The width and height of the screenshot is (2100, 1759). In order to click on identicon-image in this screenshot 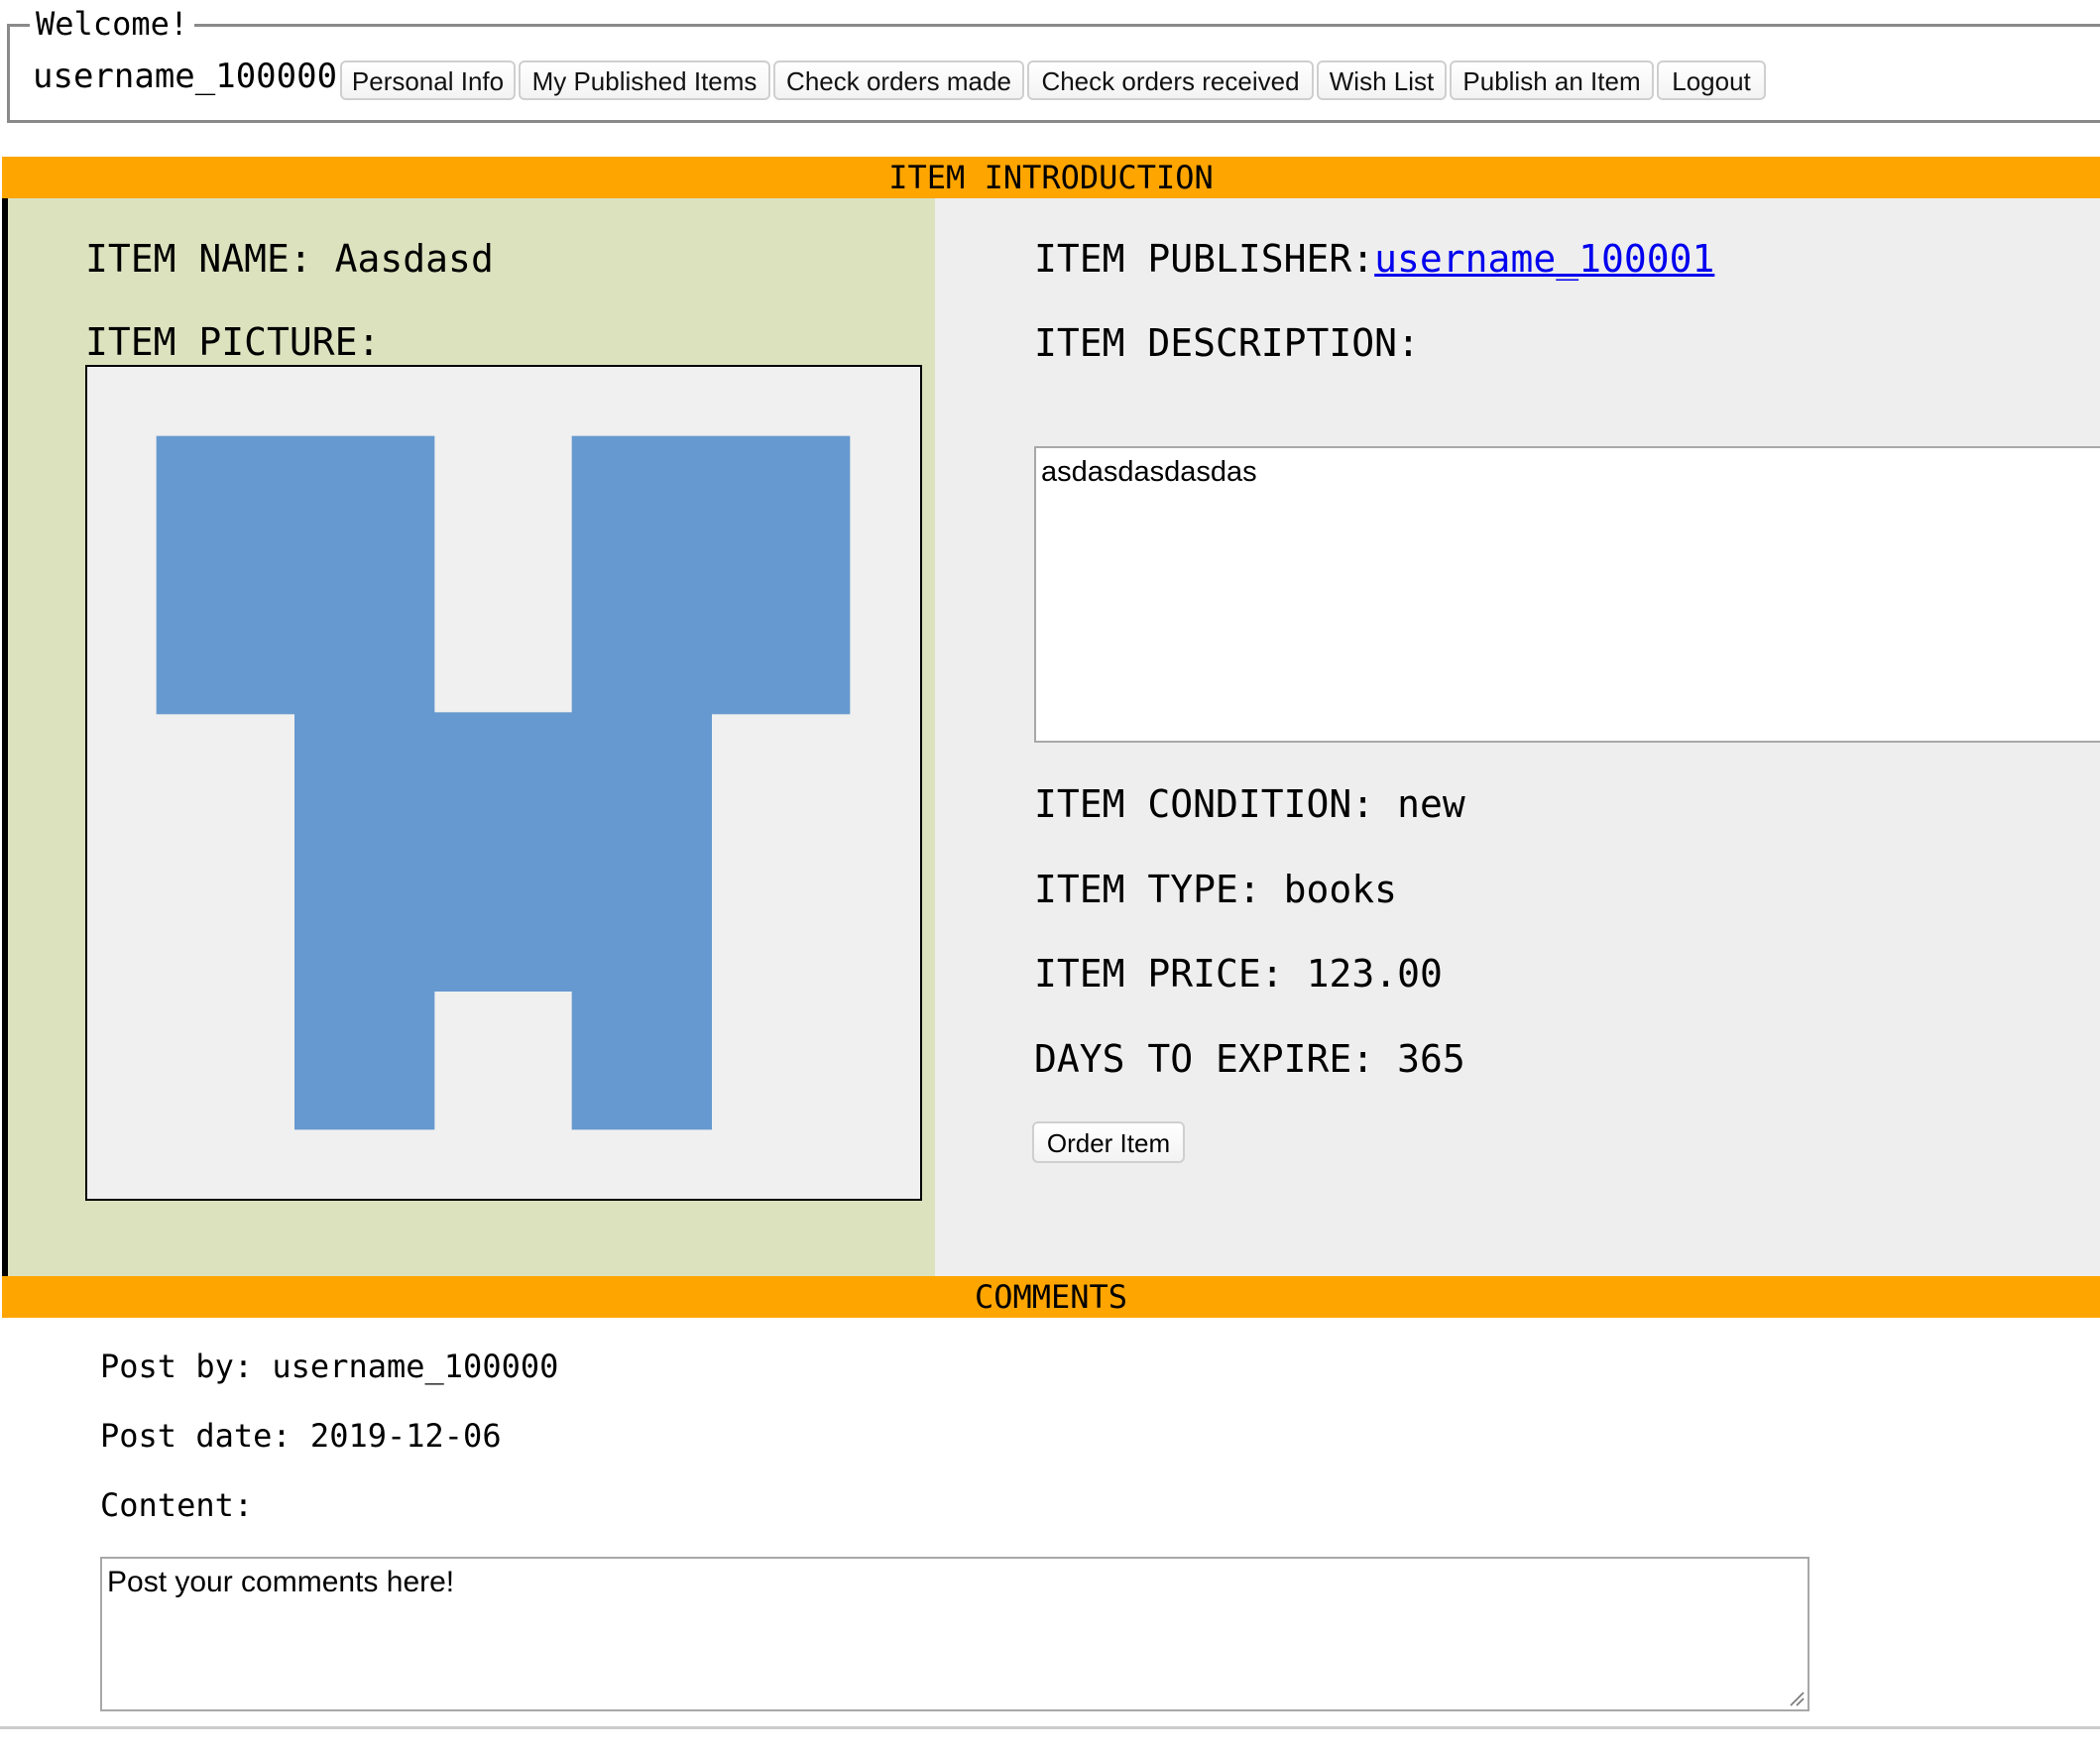, I will do `click(504, 782)`.